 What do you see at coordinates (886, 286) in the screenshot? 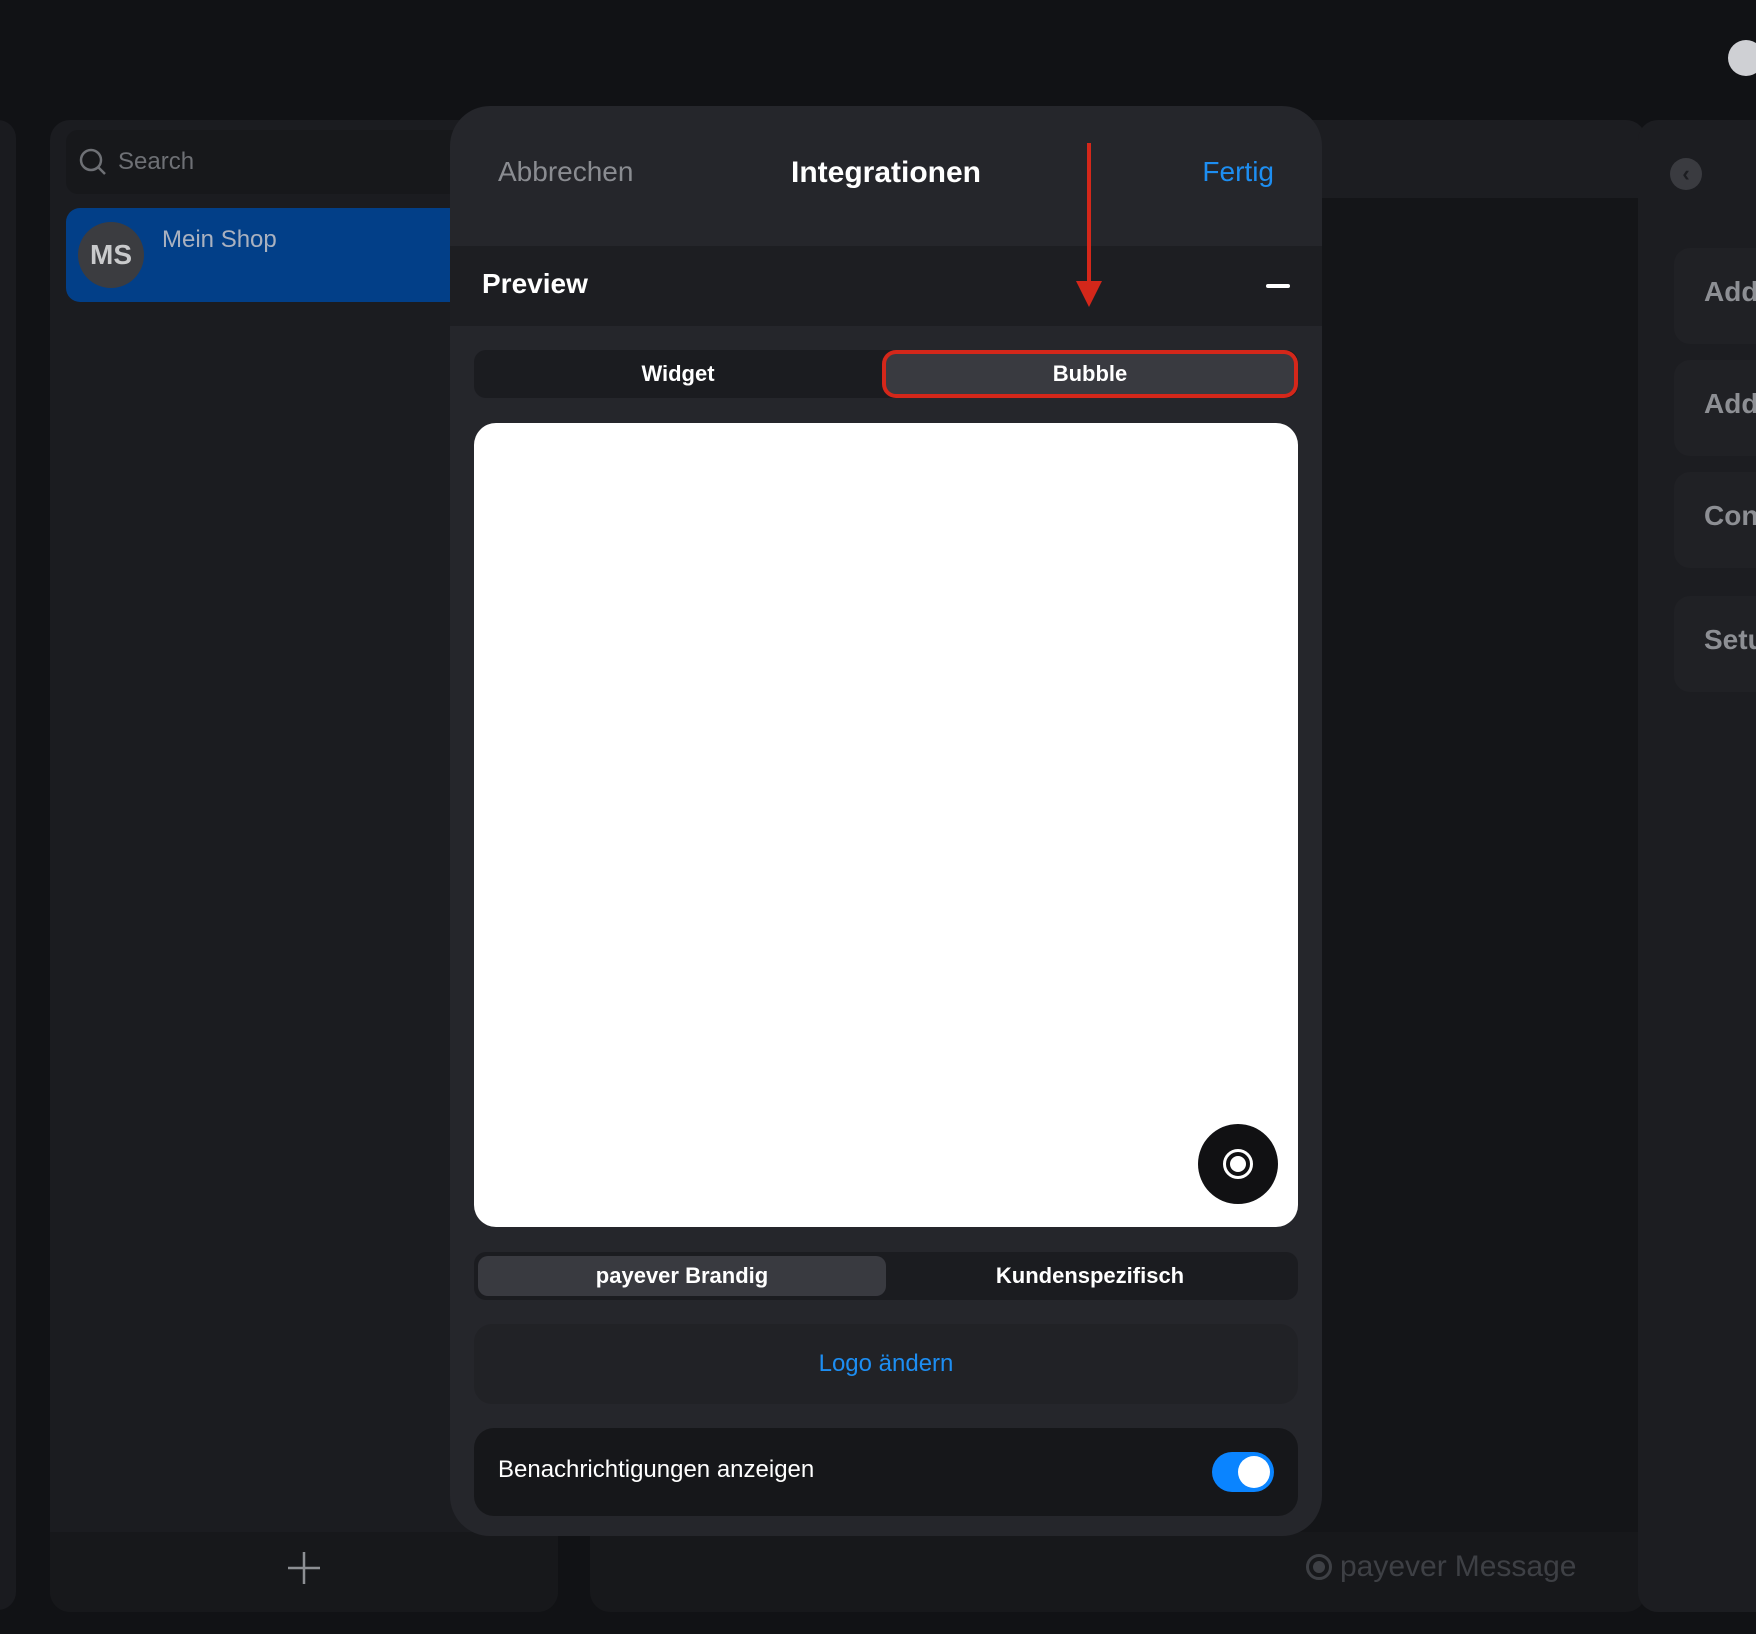
I see `preview-section-header: Preview` at bounding box center [886, 286].